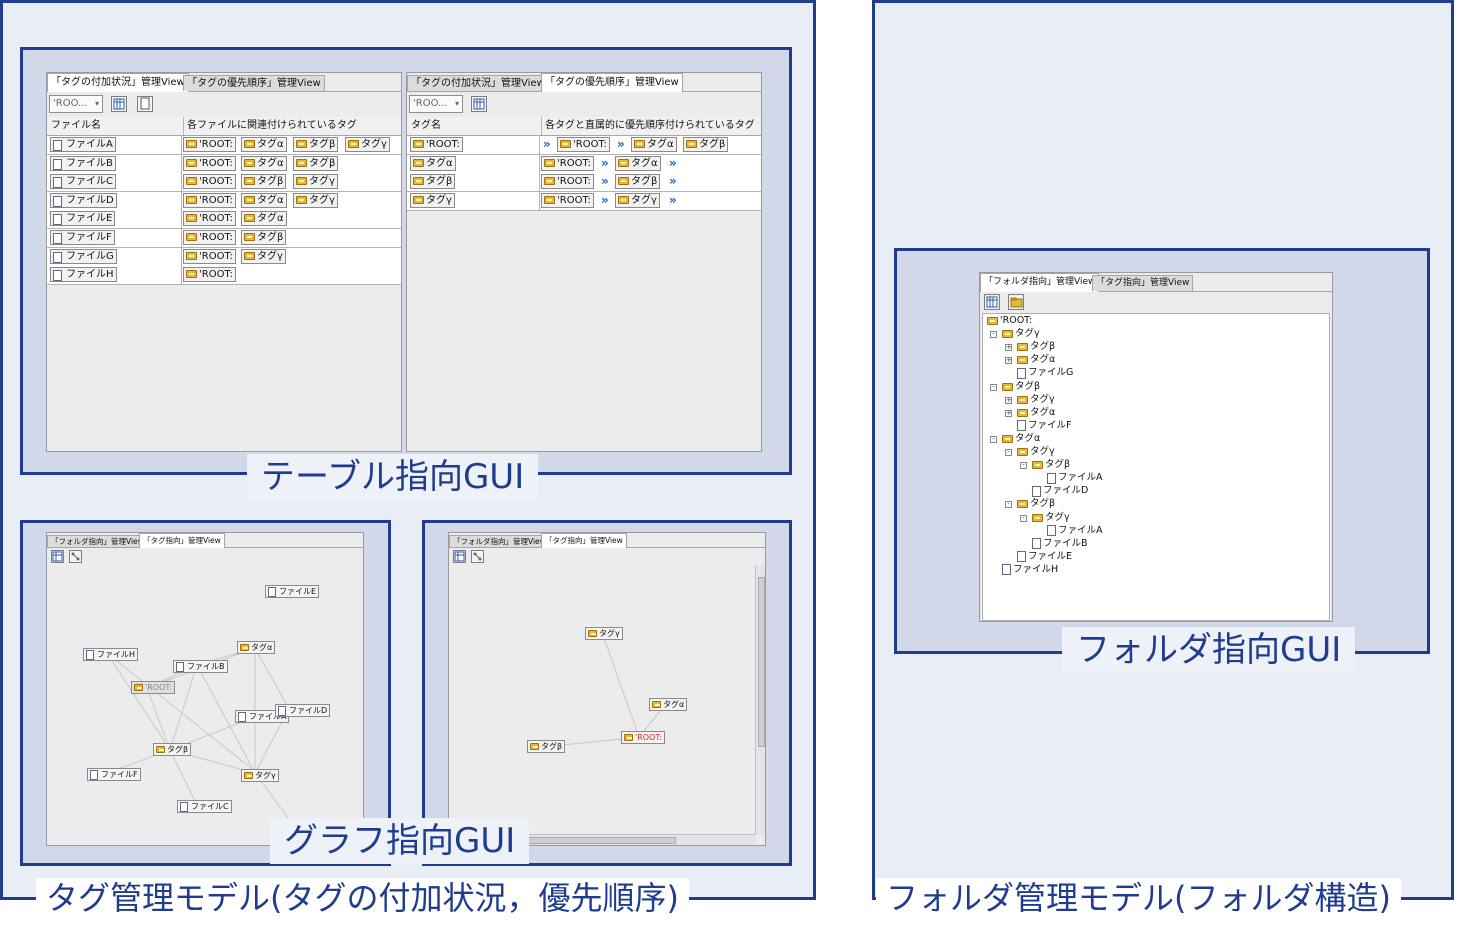 Image resolution: width=1474 pixels, height=949 pixels. I want to click on tree-item: ファイルE, so click(1044, 557).